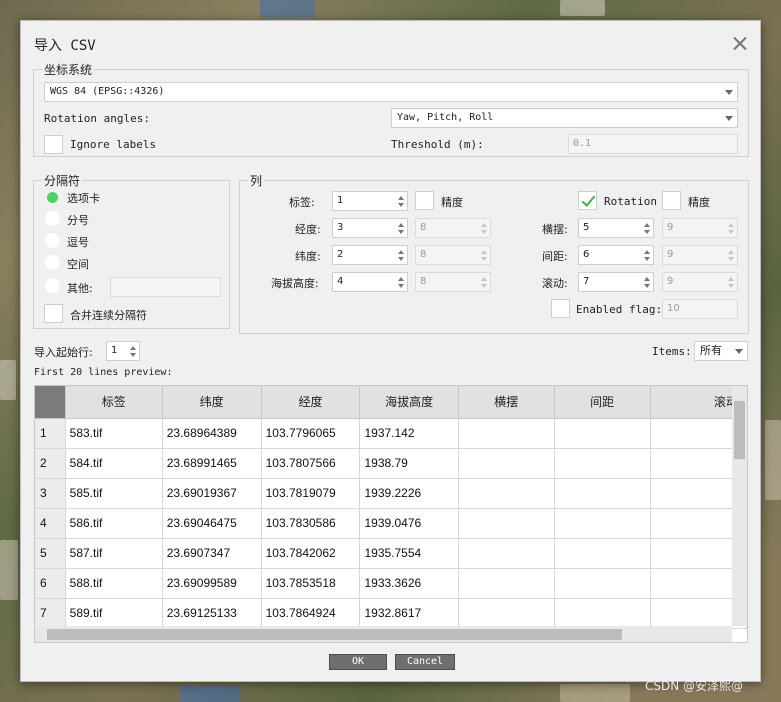  I want to click on alt-column-spinbox: 4, so click(370, 282).